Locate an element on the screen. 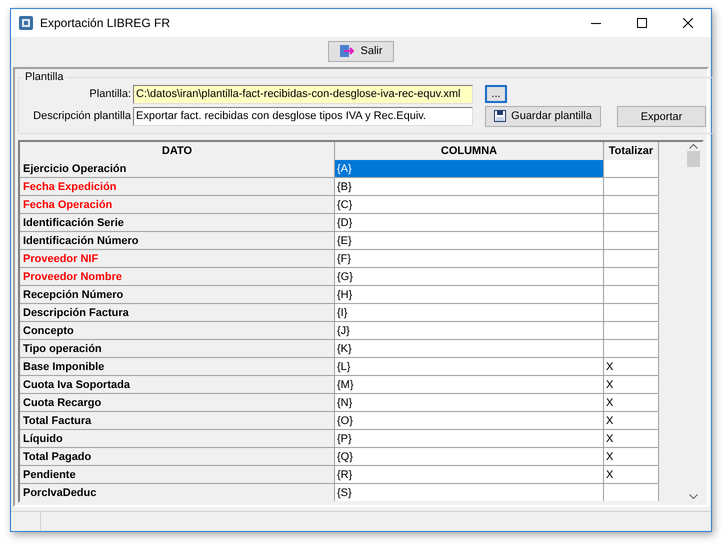 Image resolution: width=721 pixels, height=548 pixels. table-cell: Identificación Serie is located at coordinates (177, 223).